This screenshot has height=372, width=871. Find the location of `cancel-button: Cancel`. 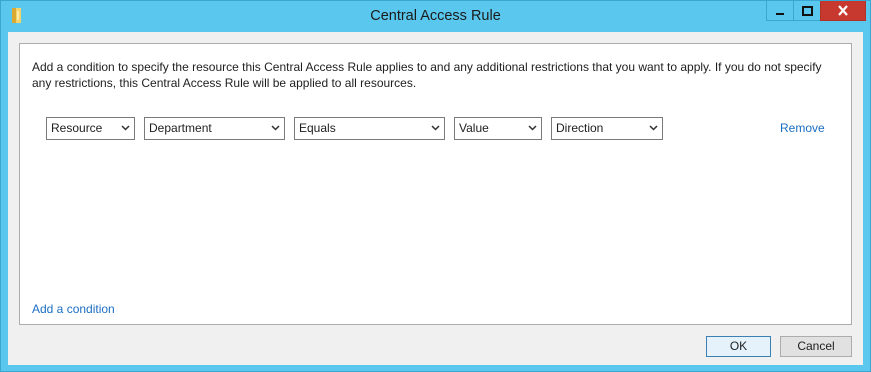

cancel-button: Cancel is located at coordinates (816, 346).